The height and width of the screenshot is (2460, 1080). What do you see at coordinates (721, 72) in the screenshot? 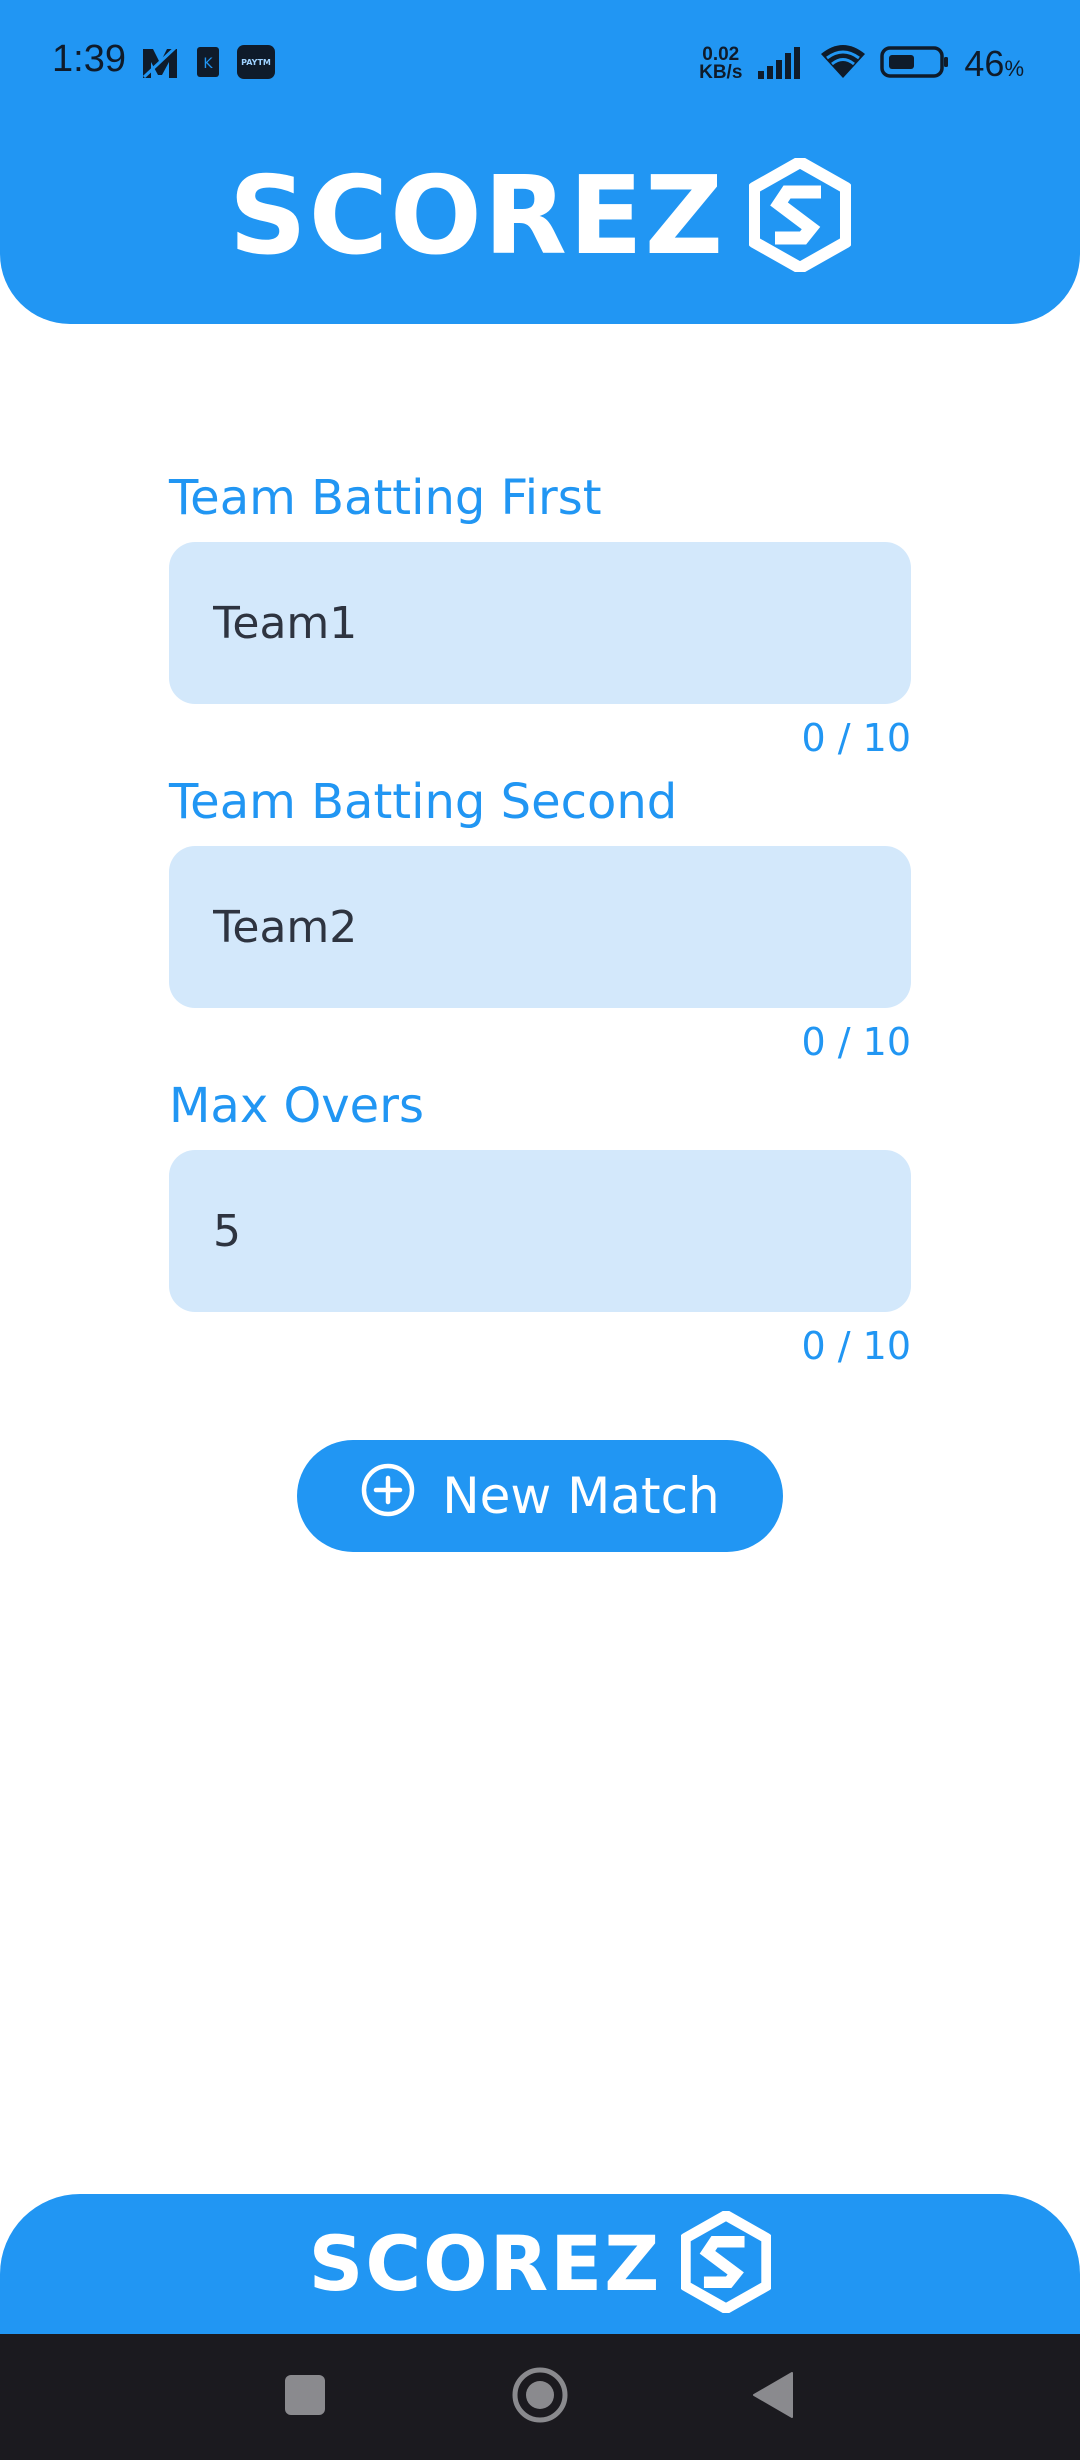
I see `net-speed-unit: KB/s` at bounding box center [721, 72].